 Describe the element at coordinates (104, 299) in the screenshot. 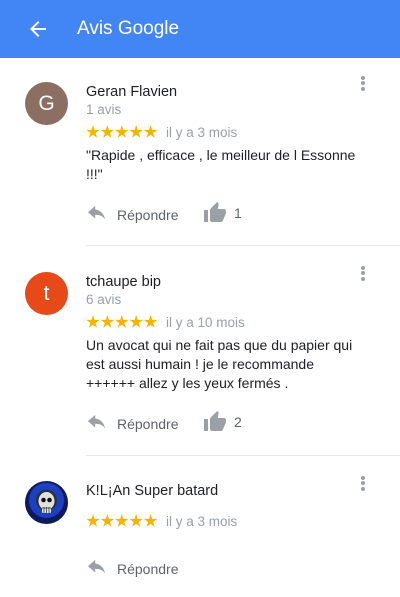

I see `review-count: 6 avis` at that location.